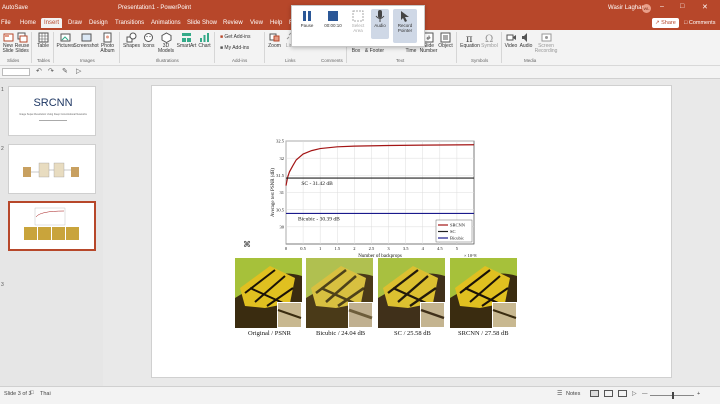 Image resolution: width=720 pixels, height=404 pixels. What do you see at coordinates (319, 219) in the screenshot?
I see `bicubic-annotation: Bicubic - 30.39 dB` at bounding box center [319, 219].